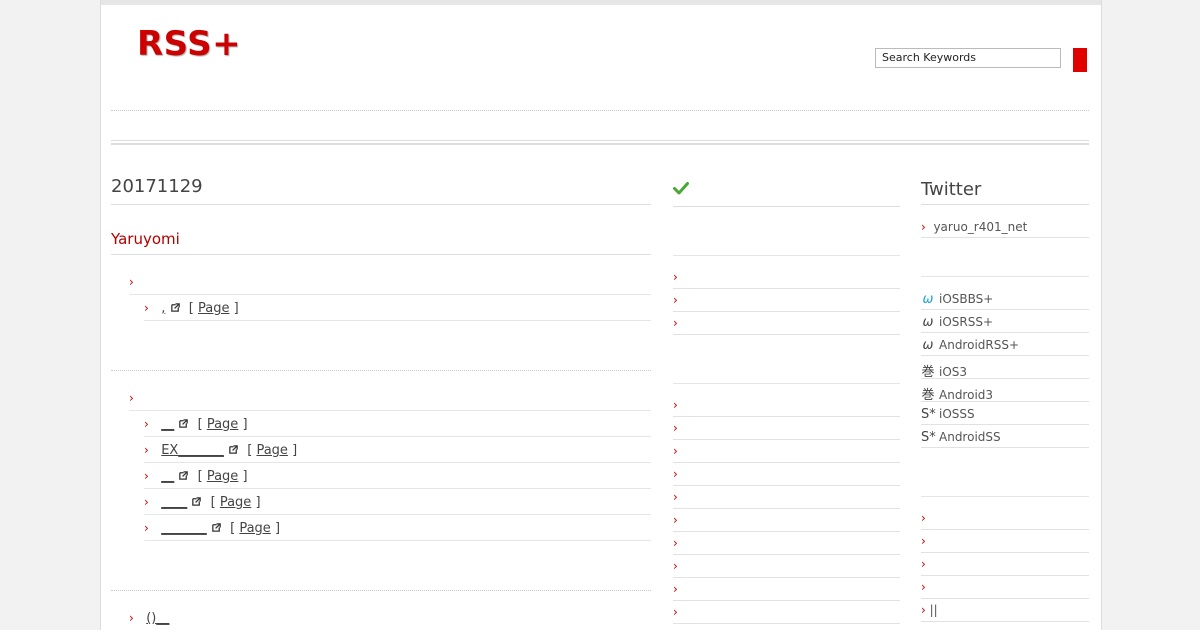 The image size is (1200, 630). I want to click on app-link-iosrss: ω iOSRSS+, so click(957, 322).